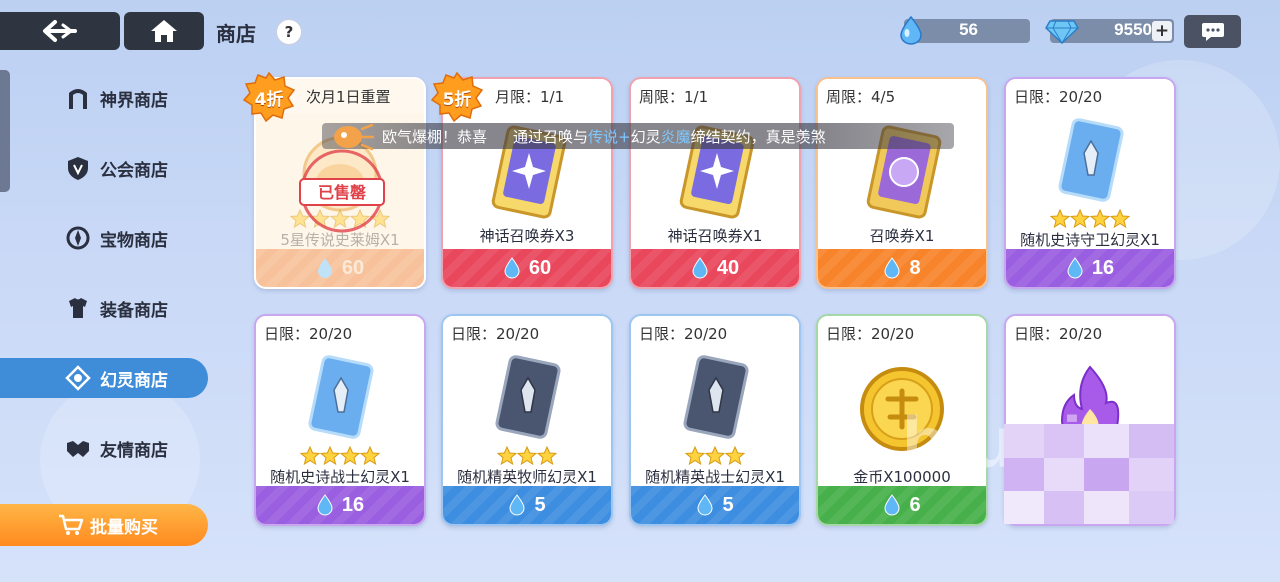 The height and width of the screenshot is (582, 1280). I want to click on sidebar-item-guild-shop: 公会商店, so click(105, 168).